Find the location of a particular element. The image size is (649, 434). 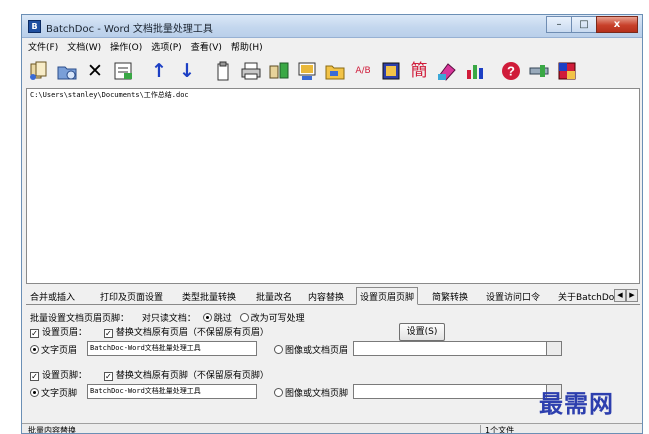

convert-icon is located at coordinates (307, 71).